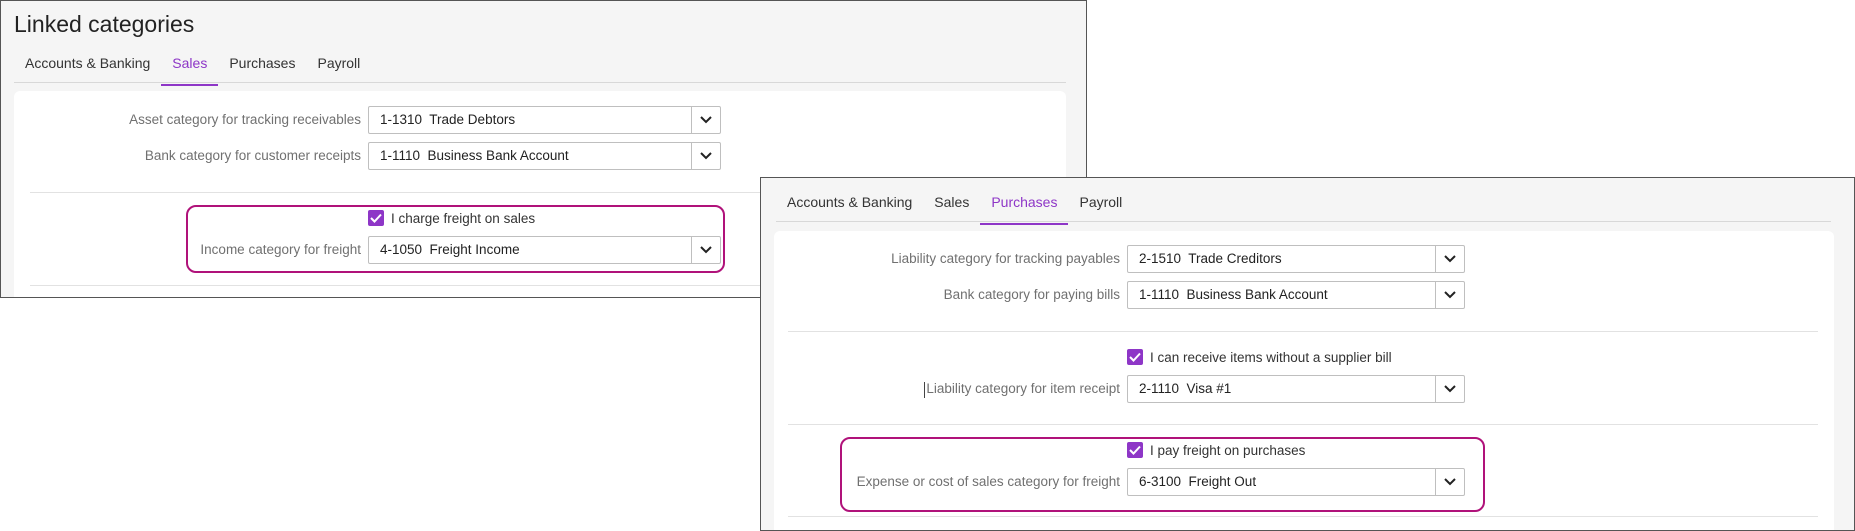 This screenshot has height=531, width=1855. What do you see at coordinates (1023, 388) in the screenshot?
I see `field-label: Liability category for item receipt` at bounding box center [1023, 388].